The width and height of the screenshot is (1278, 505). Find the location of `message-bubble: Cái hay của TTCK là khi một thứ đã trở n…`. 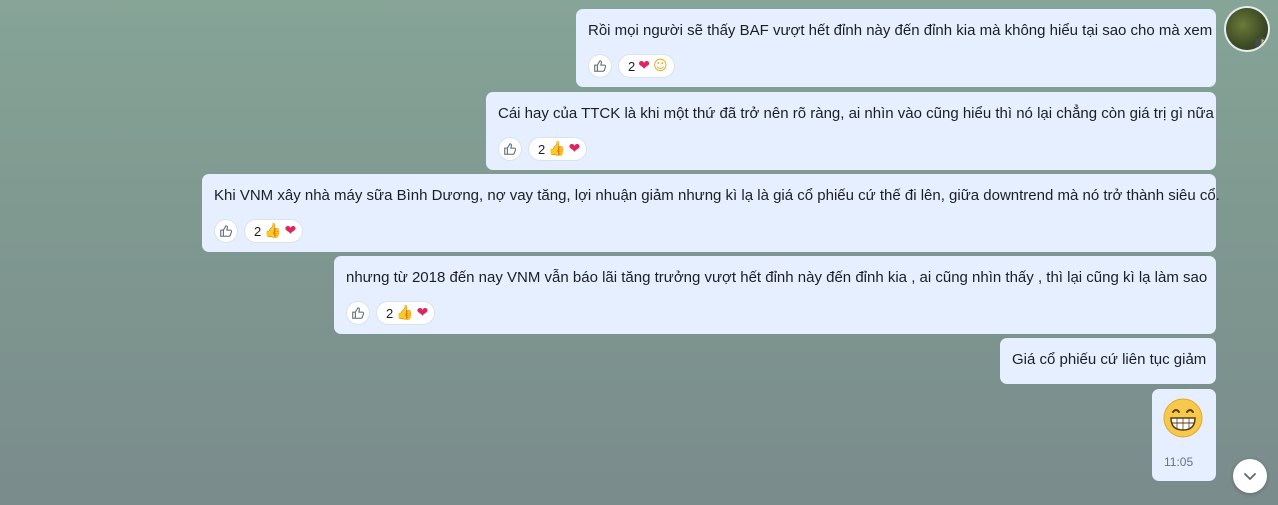

message-bubble: Cái hay của TTCK là khi một thứ đã trở n… is located at coordinates (851, 131).